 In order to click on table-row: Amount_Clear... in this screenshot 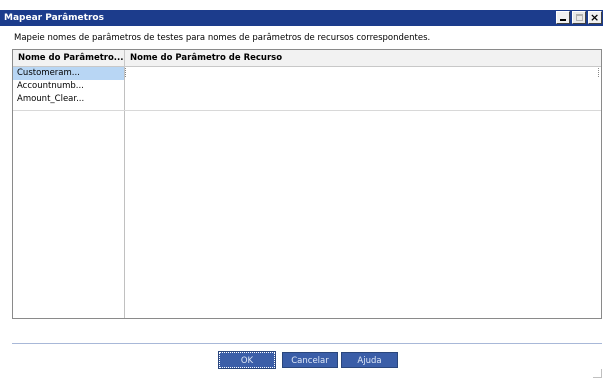, I will do `click(307, 99)`.